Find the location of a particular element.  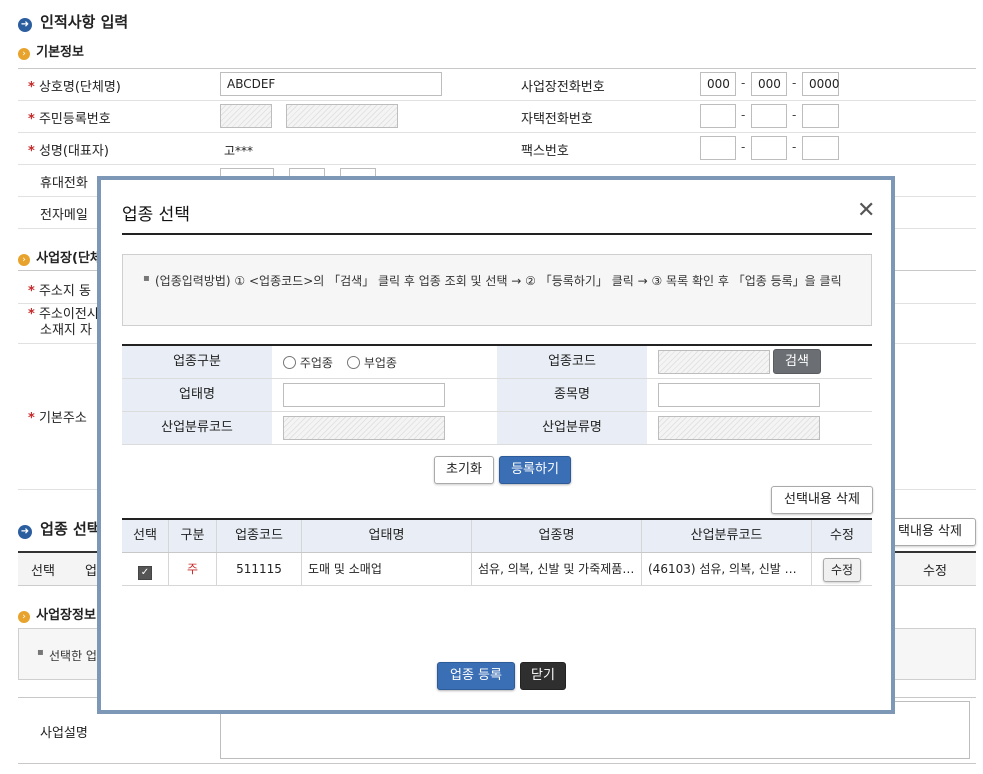

fax-3-input is located at coordinates (820, 148).